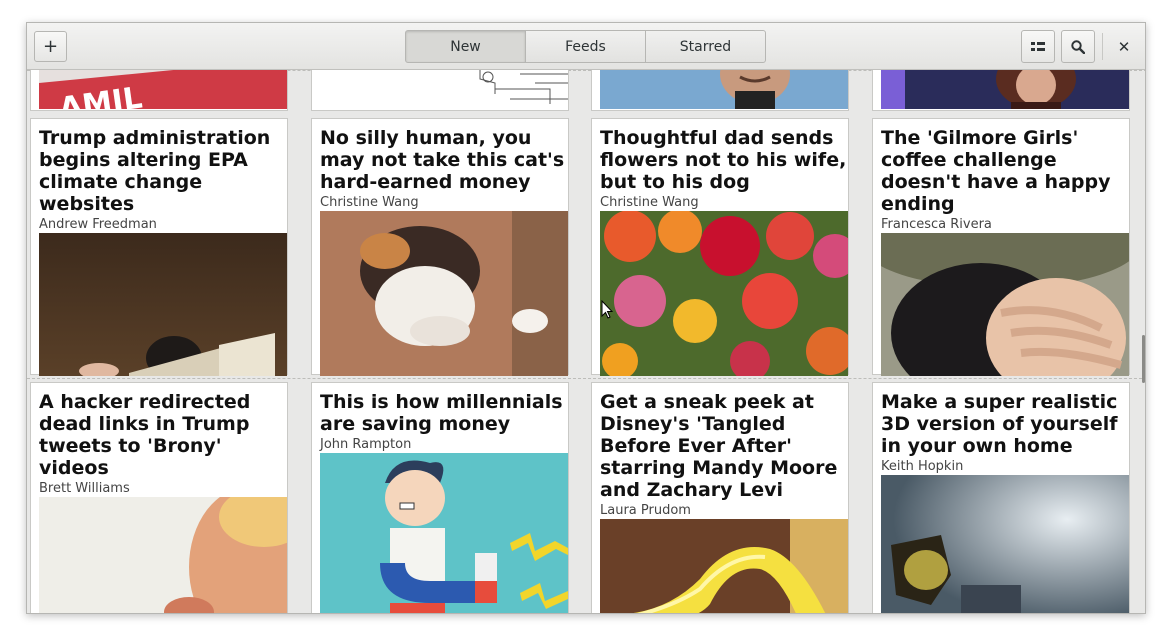  I want to click on mouse-cursor-icon, so click(607, 309).